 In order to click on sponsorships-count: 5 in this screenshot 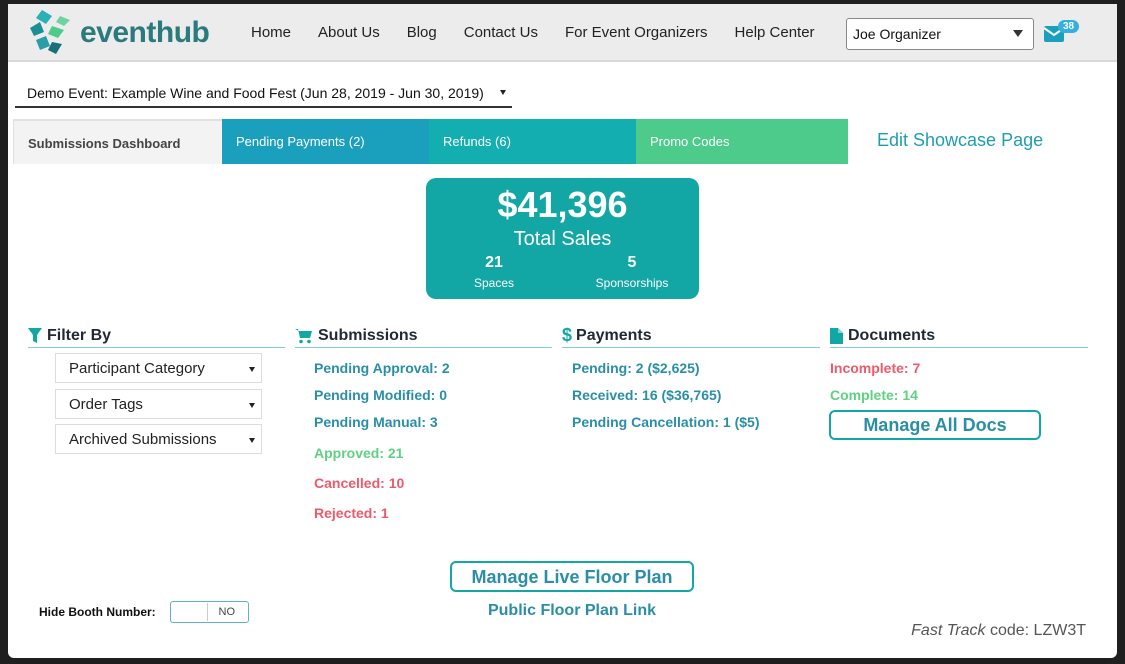, I will do `click(632, 262)`.